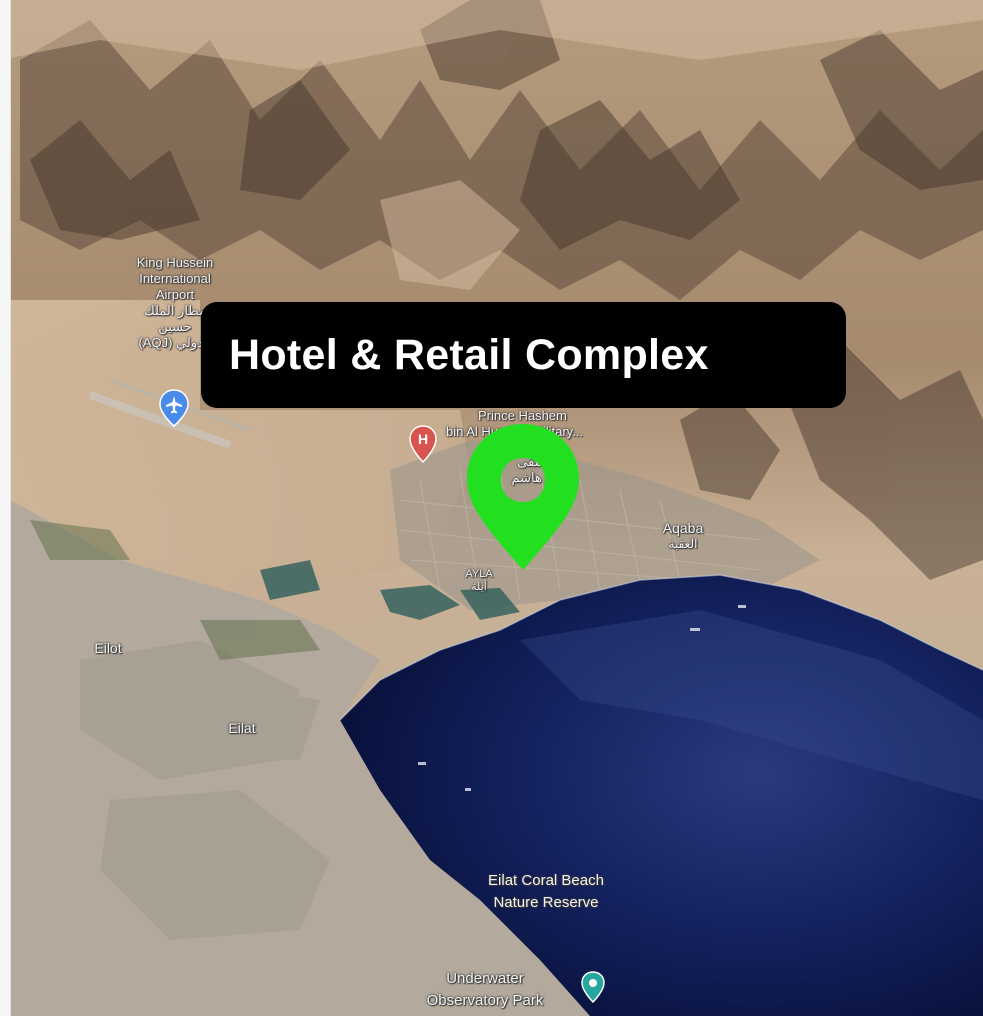  Describe the element at coordinates (108, 648) in the screenshot. I see `eilot-label: Eilot` at that location.